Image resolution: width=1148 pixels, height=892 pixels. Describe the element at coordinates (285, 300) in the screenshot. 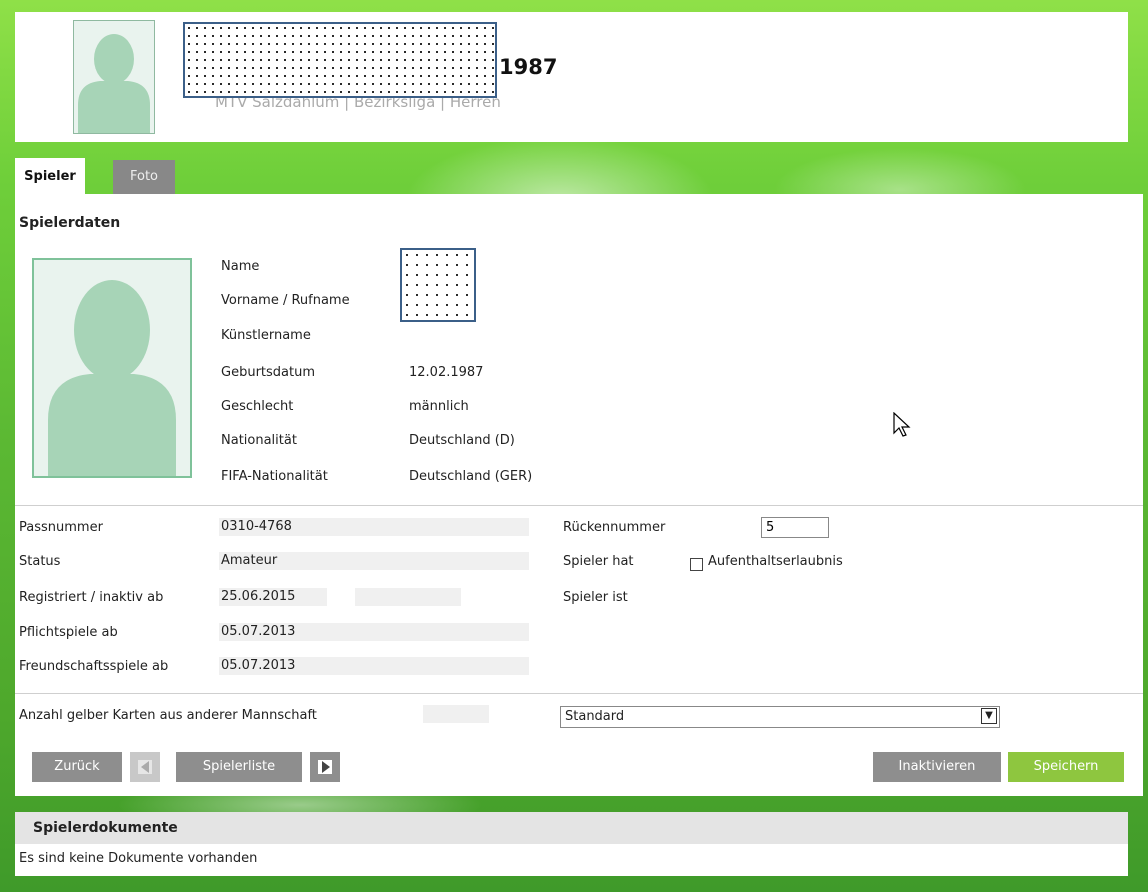

I see `vorname-label: Vorname / Rufname` at that location.